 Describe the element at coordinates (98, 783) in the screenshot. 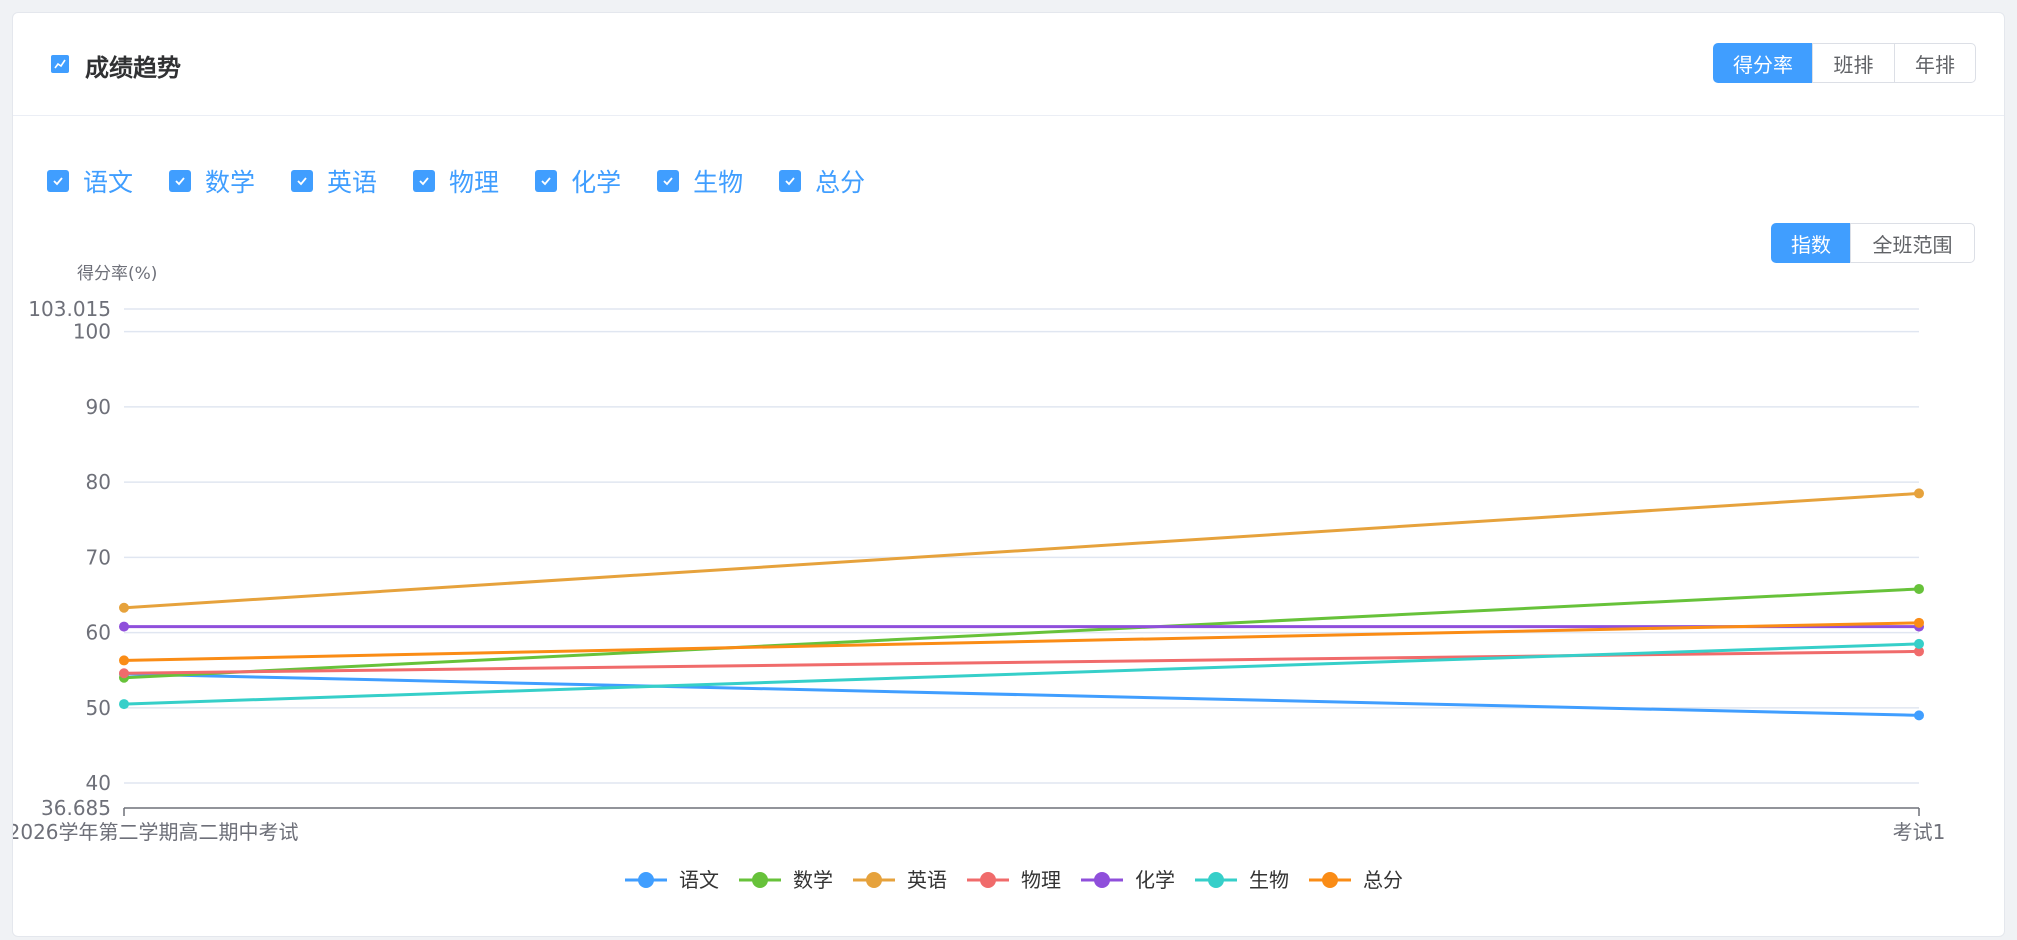

I see `y-tick-label: 40` at that location.